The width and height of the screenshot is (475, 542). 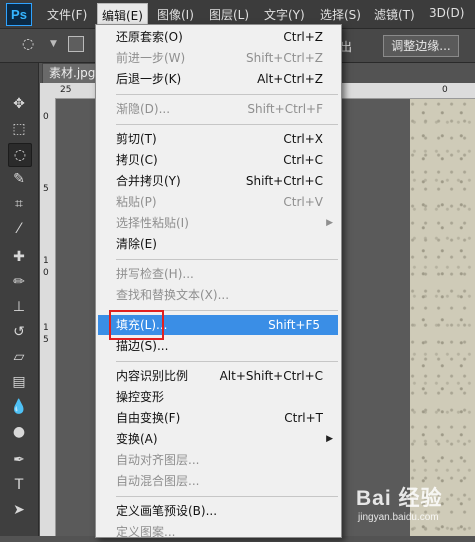 What do you see at coordinates (229, 14) in the screenshot?
I see `menu-layer: 图层(L)` at bounding box center [229, 14].